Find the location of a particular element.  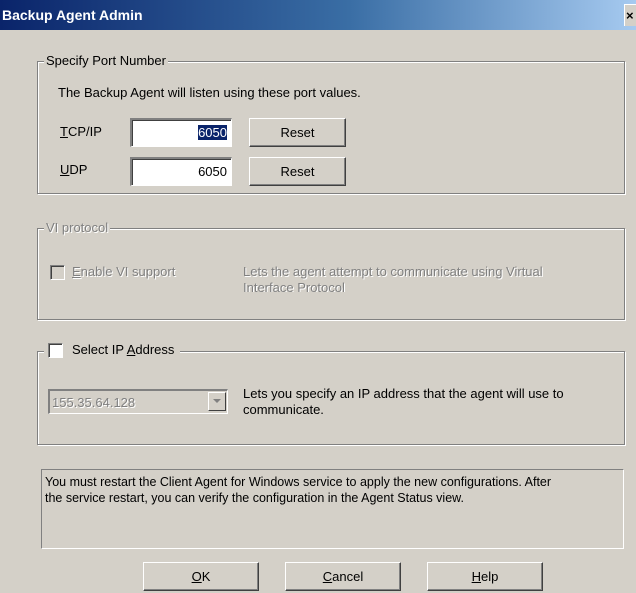

enable-vi-label: Enable VI support is located at coordinates (124, 271).